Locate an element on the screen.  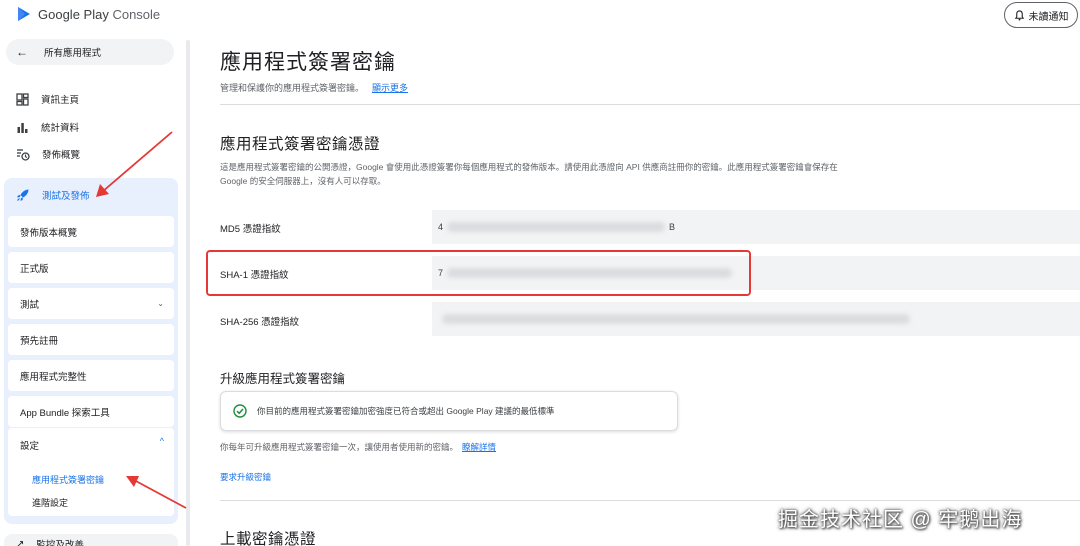
watermark: 掘金技术社区 @ 牢鹅出海 is located at coordinates (900, 520).